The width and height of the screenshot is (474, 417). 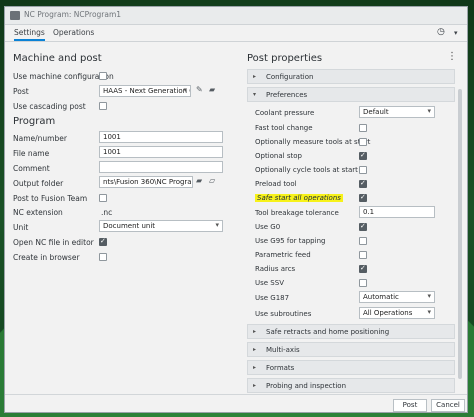 I want to click on group-probing-label: Probing and inspection, so click(x=306, y=386).